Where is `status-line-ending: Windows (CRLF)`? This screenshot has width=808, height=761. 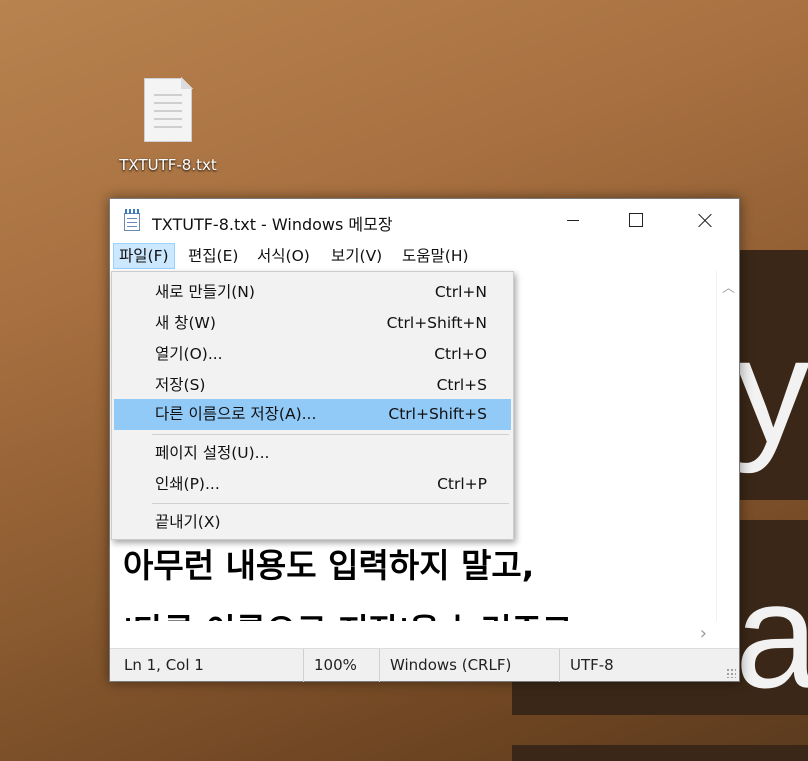 status-line-ending: Windows (CRLF) is located at coordinates (470, 665).